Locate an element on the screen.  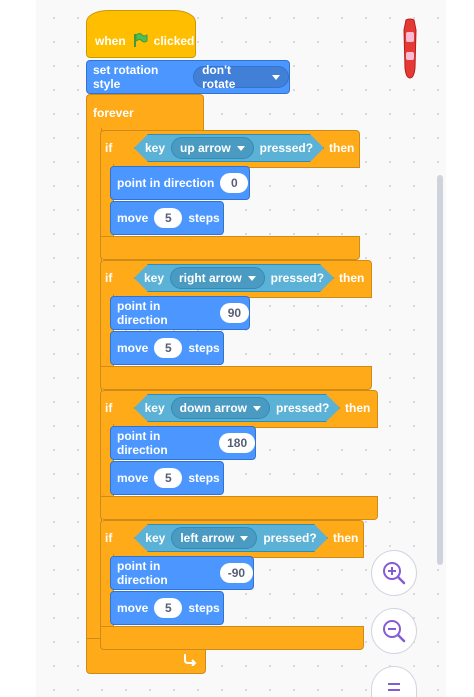
zoom-in-icon is located at coordinates (394, 573).